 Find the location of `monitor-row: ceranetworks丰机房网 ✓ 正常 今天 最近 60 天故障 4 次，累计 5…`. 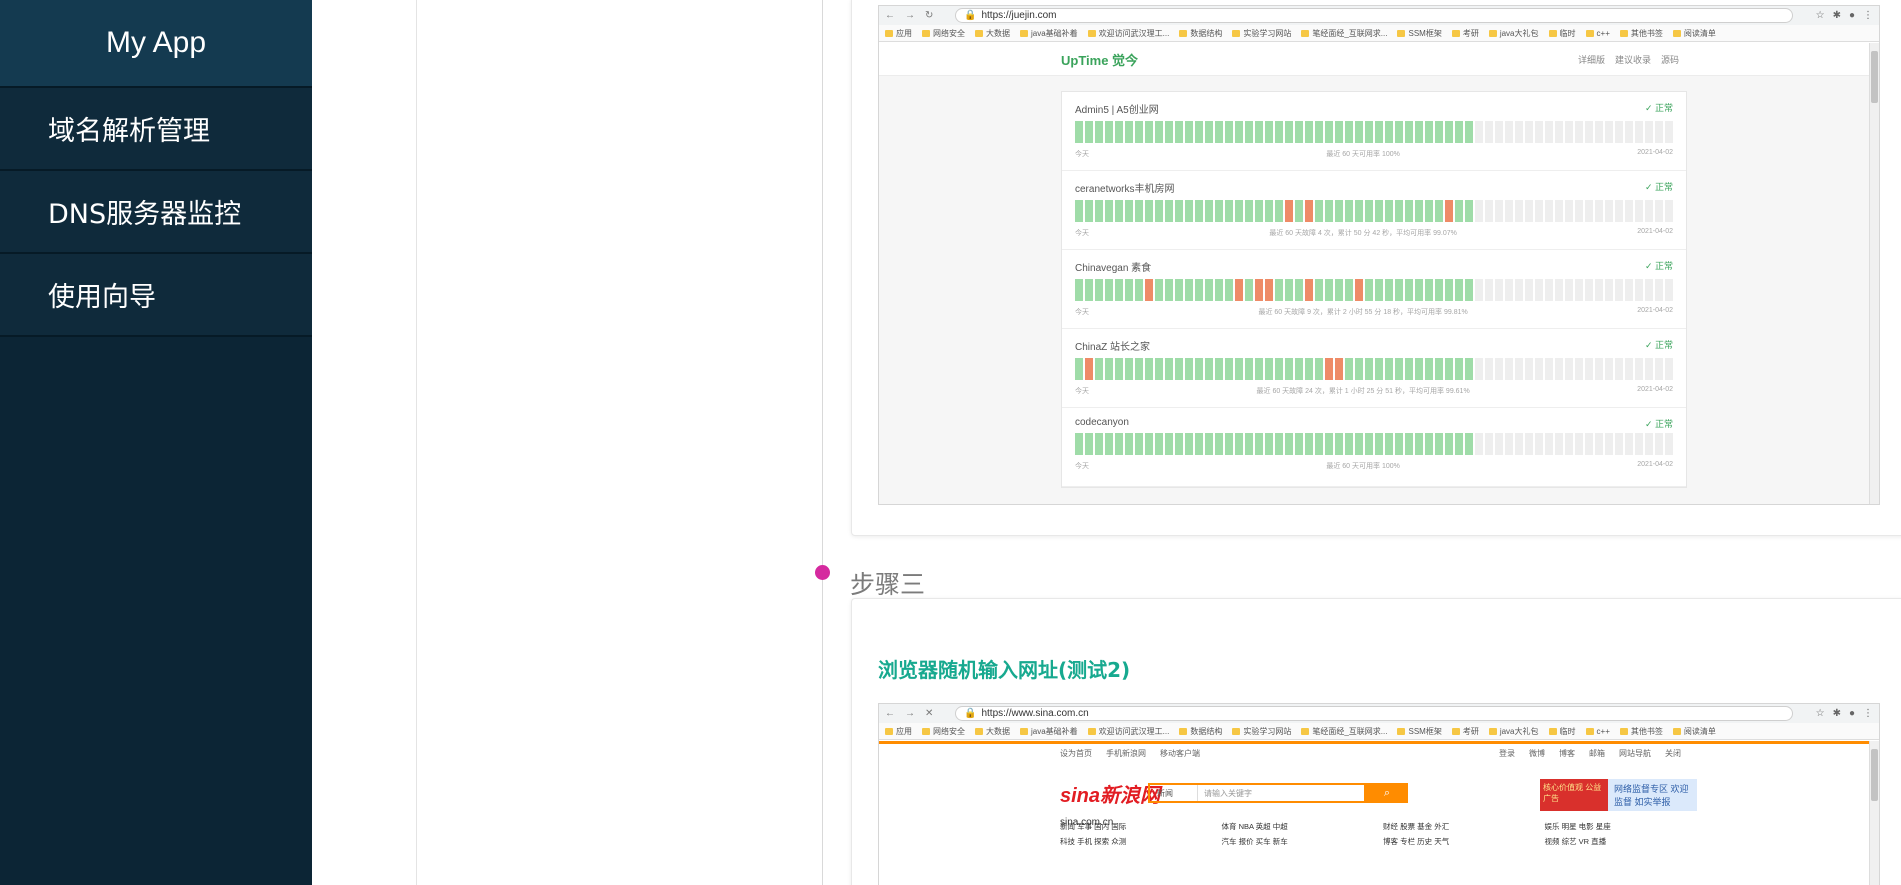

monitor-row: ceranetworks丰机房网 ✓ 正常 今天 最近 60 天故障 4 次，累计 5… is located at coordinates (1374, 210).